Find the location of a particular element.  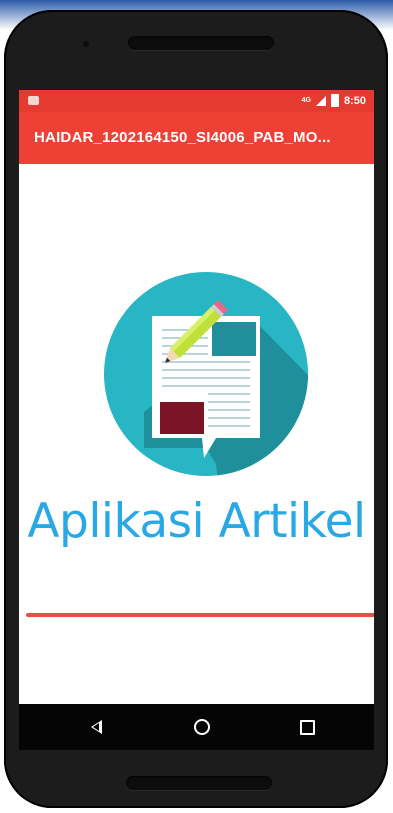

recents-square-icon is located at coordinates (307, 727).